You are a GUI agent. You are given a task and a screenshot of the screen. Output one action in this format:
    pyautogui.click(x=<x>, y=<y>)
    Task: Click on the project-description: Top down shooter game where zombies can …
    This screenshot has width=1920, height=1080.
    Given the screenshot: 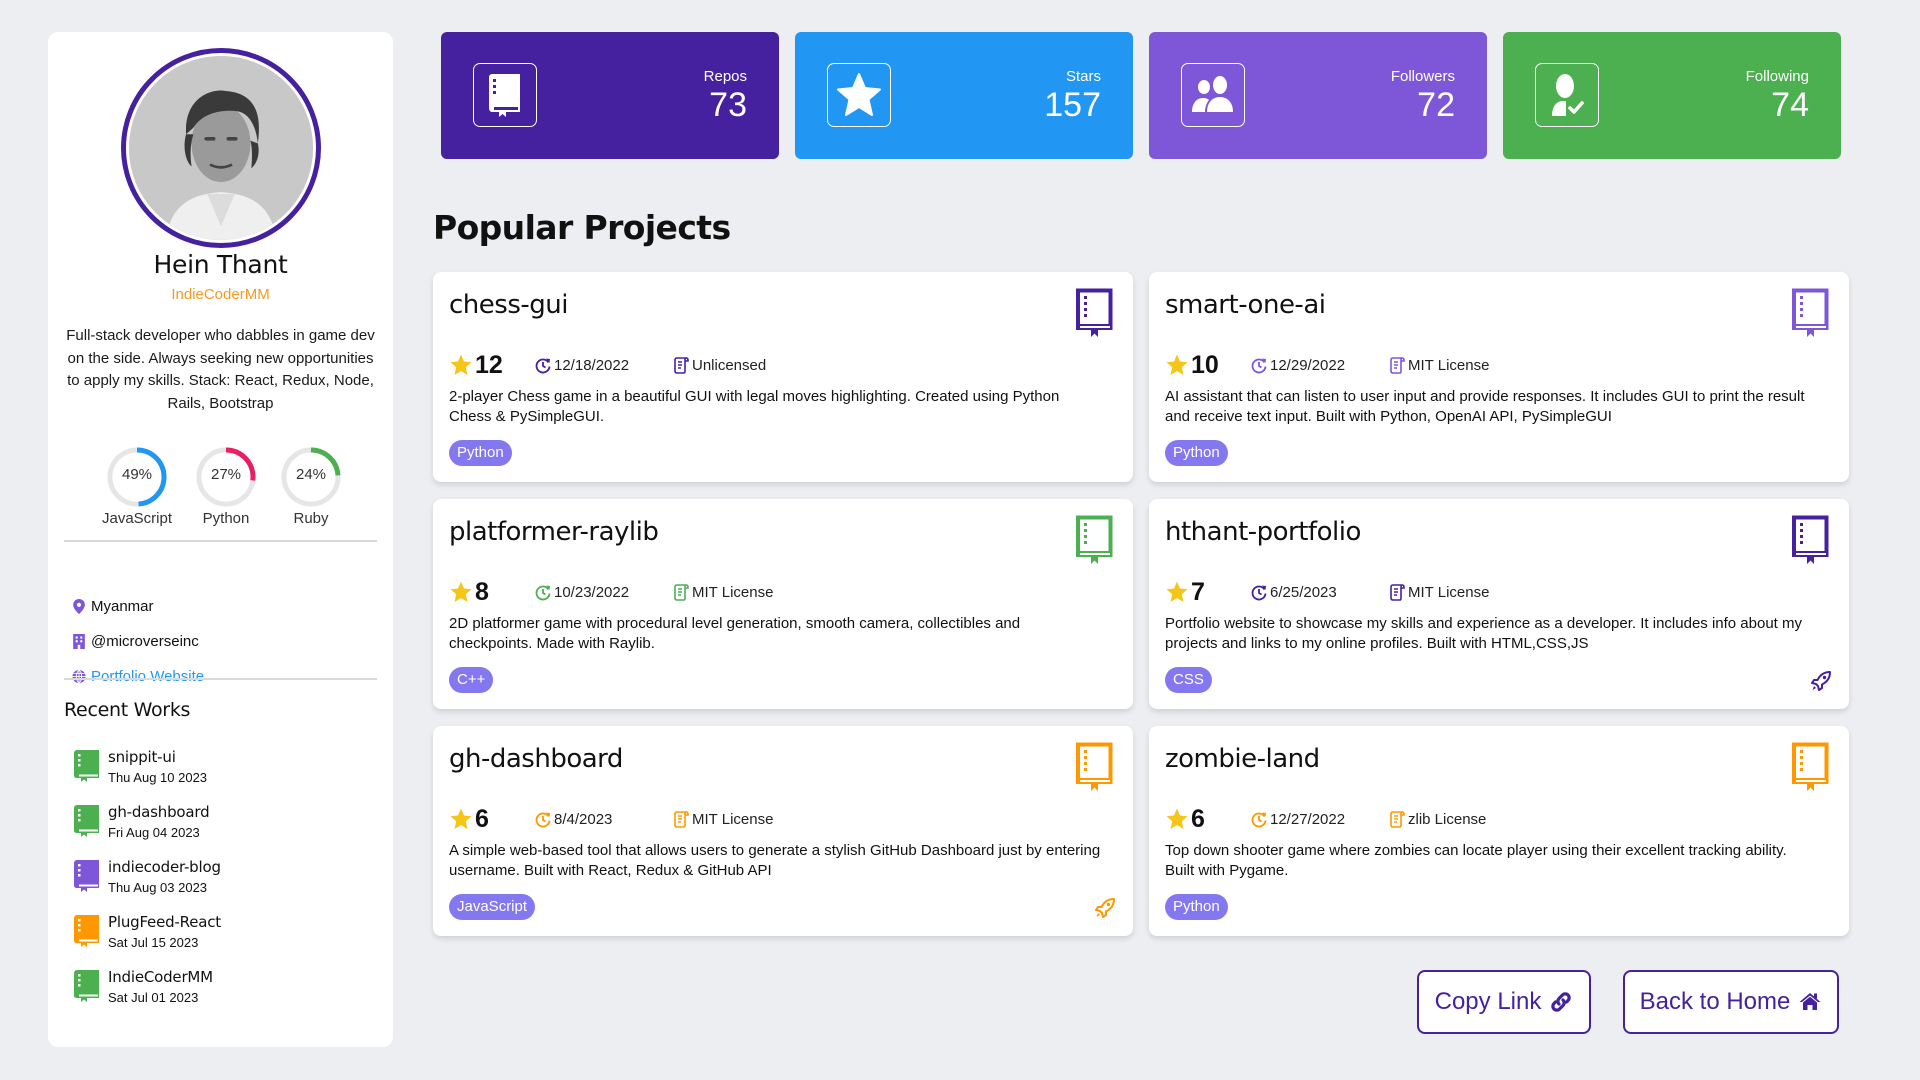 What is the action you would take?
    pyautogui.click(x=1476, y=860)
    